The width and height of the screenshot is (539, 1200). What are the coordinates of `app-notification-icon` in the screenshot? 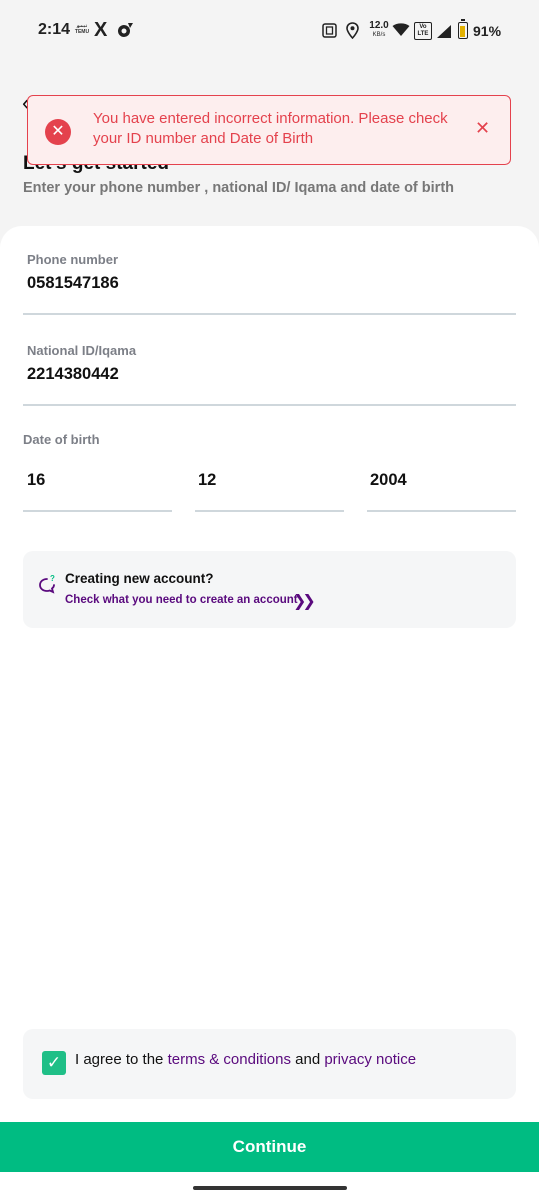 It's located at (125, 32).